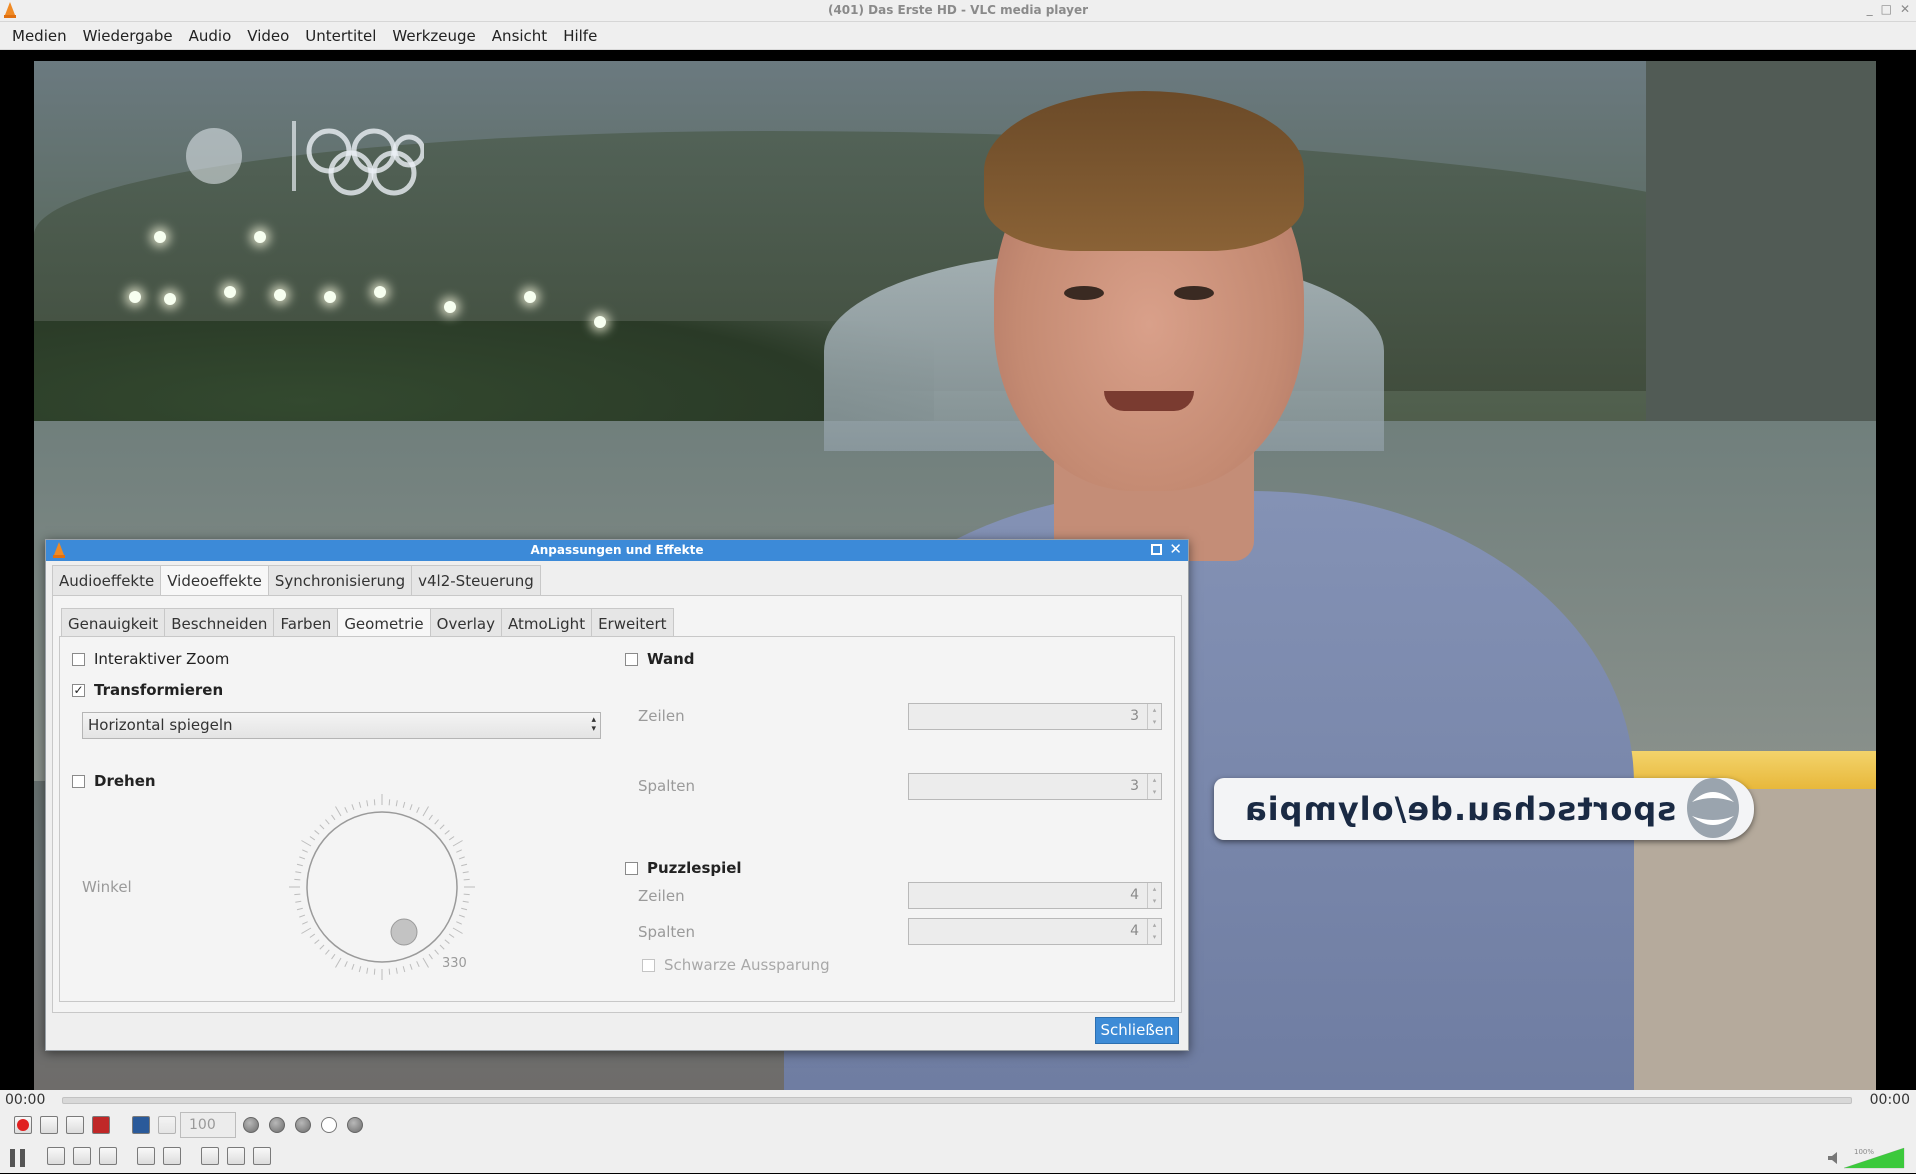 The image size is (1916, 1174). What do you see at coordinates (1134, 716) in the screenshot?
I see `wall-rows-value: 3` at bounding box center [1134, 716].